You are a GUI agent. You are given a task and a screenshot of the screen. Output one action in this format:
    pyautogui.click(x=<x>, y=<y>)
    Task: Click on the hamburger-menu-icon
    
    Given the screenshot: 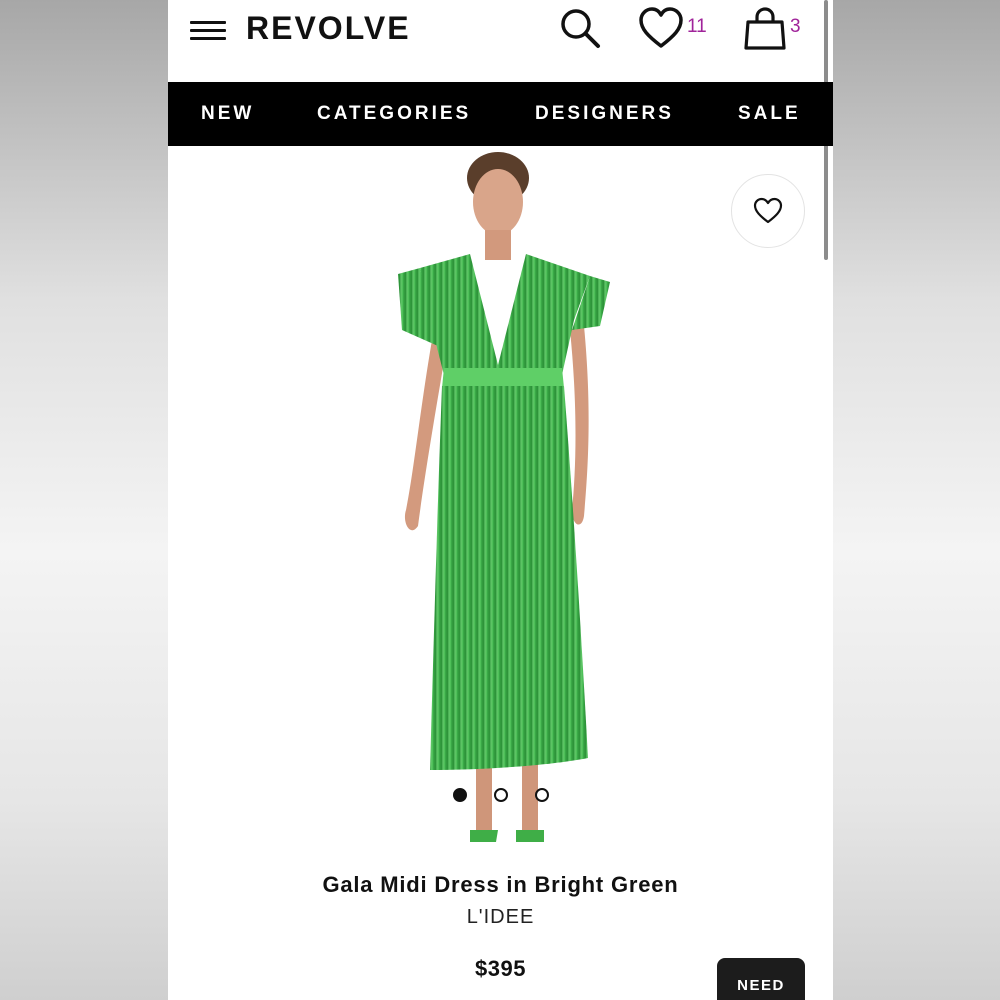 What is the action you would take?
    pyautogui.click(x=208, y=31)
    